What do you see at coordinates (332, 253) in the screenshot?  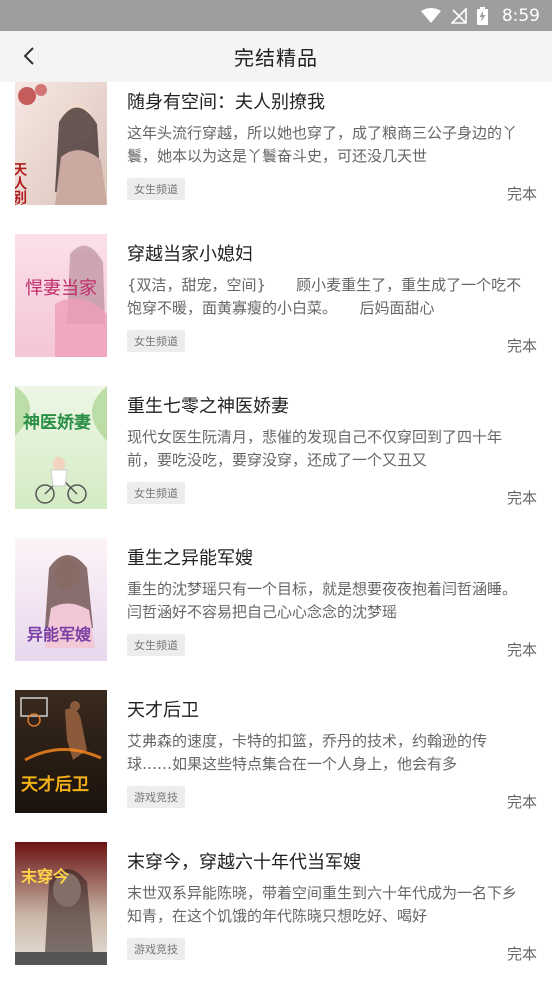 I see `book-title: 穿越当家小媳妇` at bounding box center [332, 253].